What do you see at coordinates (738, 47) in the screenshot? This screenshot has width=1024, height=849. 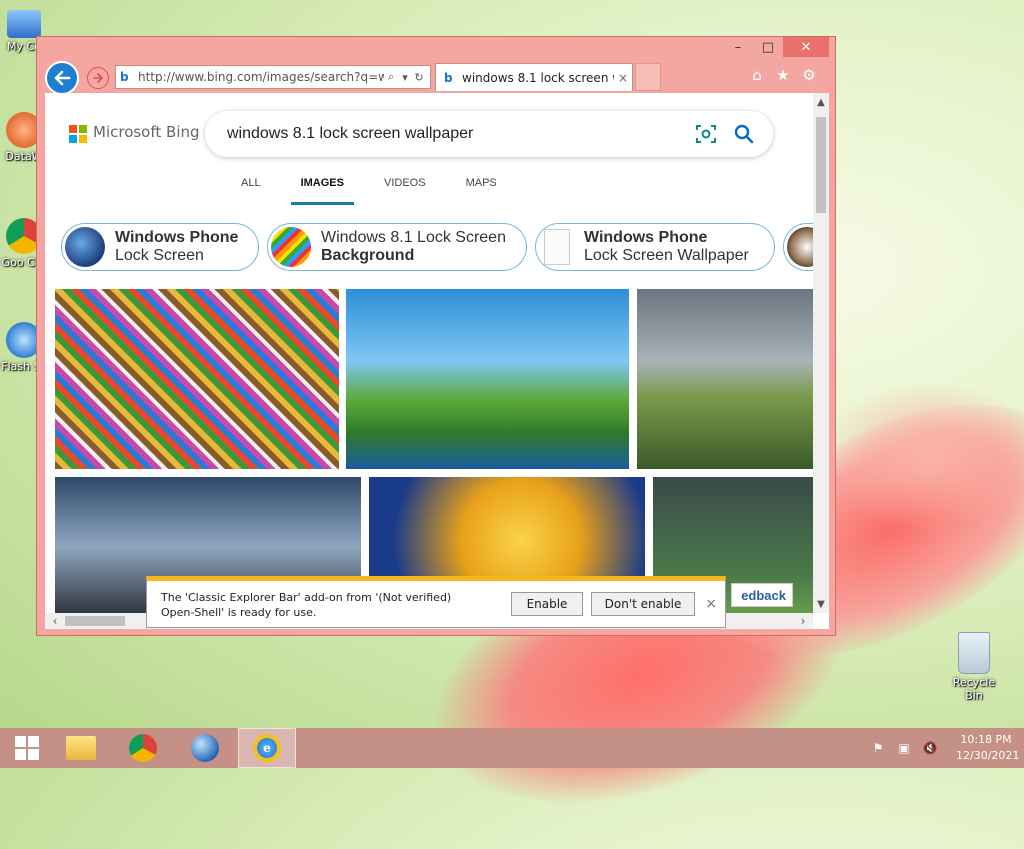 I see `minimize-button: –` at bounding box center [738, 47].